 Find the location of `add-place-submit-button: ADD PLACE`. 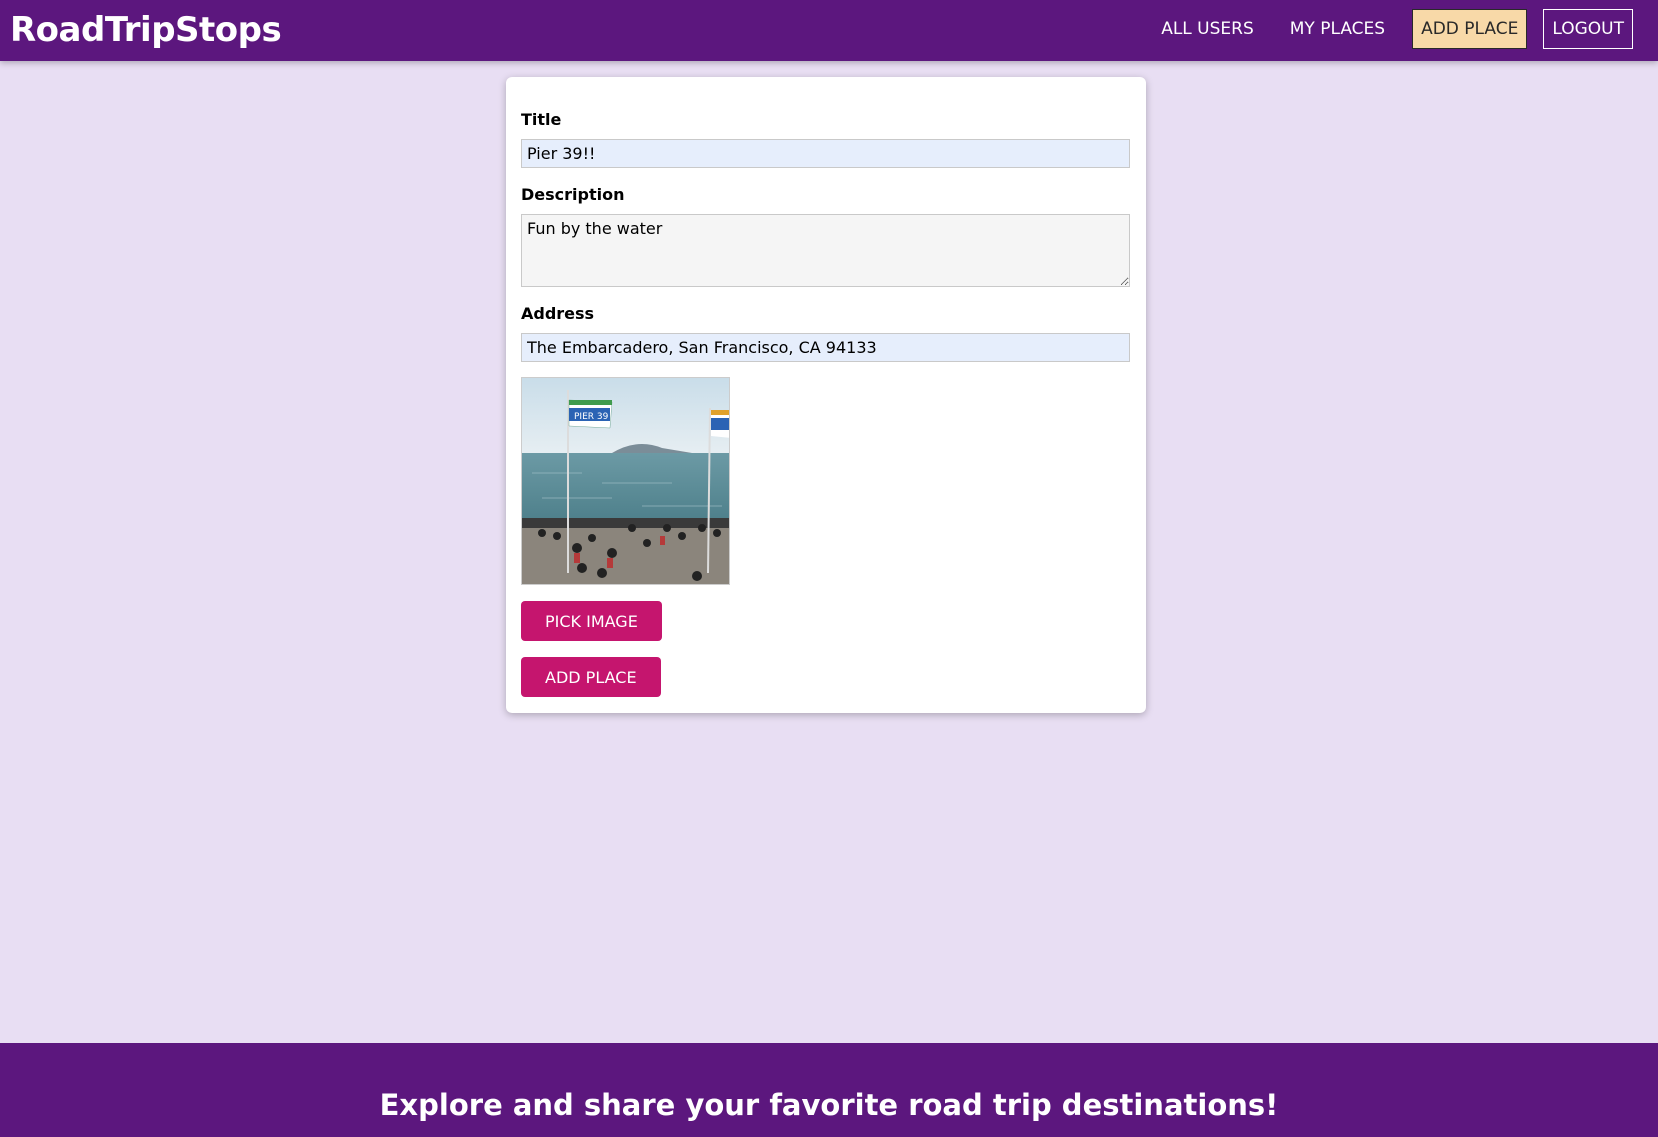

add-place-submit-button: ADD PLACE is located at coordinates (591, 677).